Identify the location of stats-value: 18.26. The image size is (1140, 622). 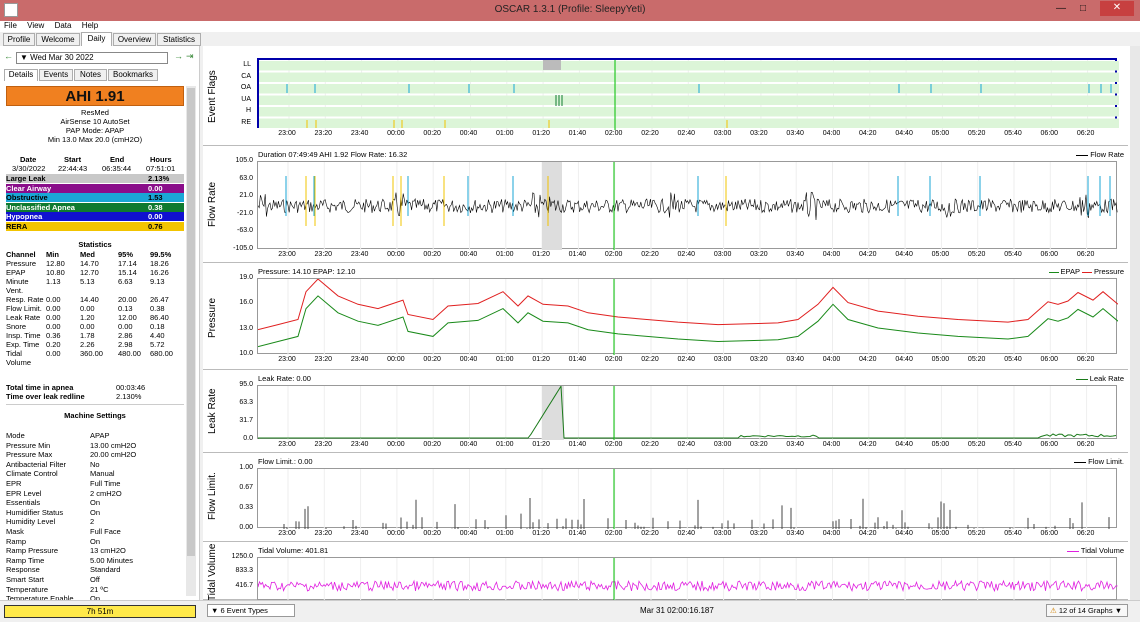
(159, 263).